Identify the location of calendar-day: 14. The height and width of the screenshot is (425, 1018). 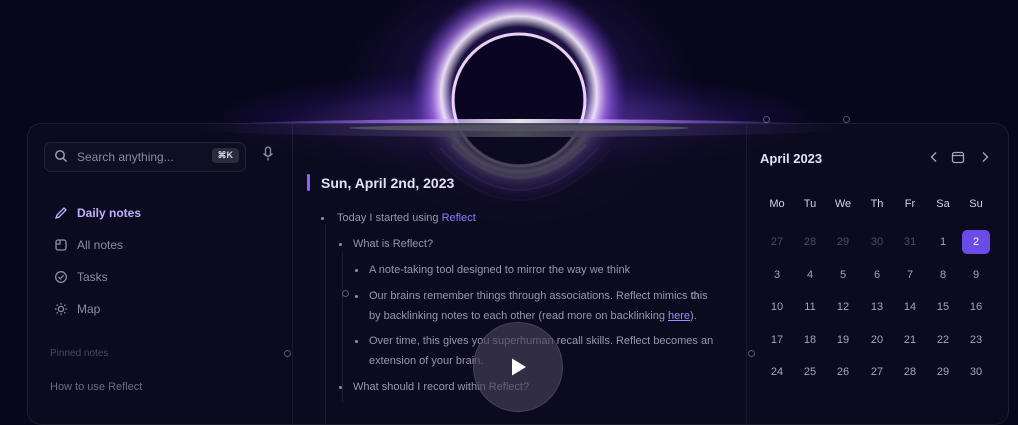
(910, 307).